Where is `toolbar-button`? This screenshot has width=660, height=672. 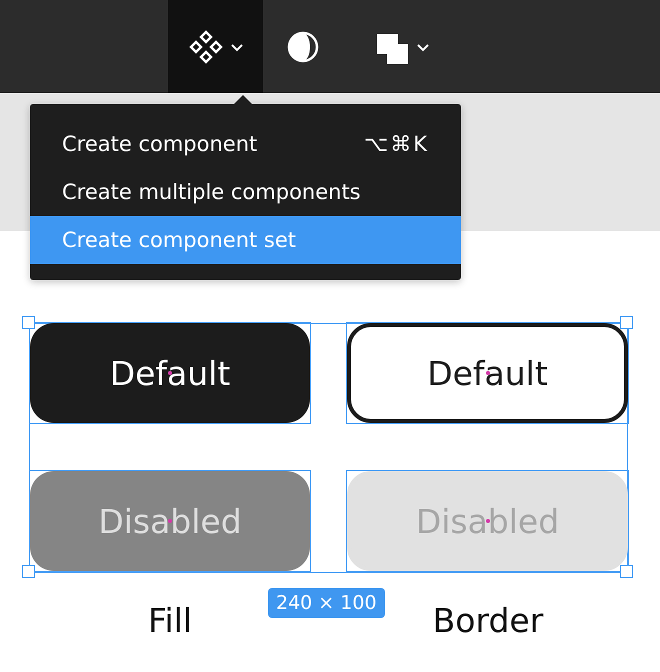
toolbar-button is located at coordinates (215, 46).